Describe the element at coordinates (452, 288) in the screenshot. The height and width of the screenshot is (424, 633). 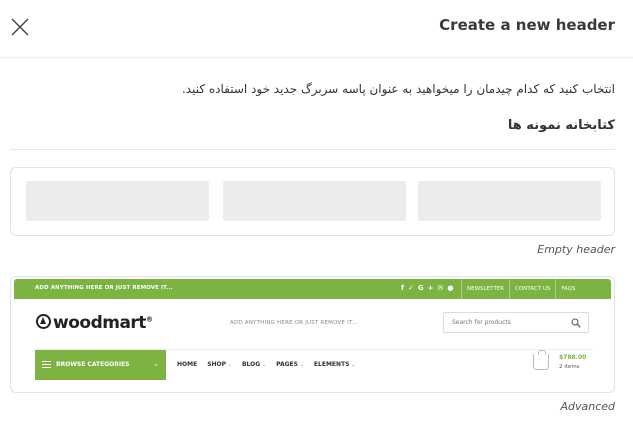
I see `pinterest-icon: ●` at that location.